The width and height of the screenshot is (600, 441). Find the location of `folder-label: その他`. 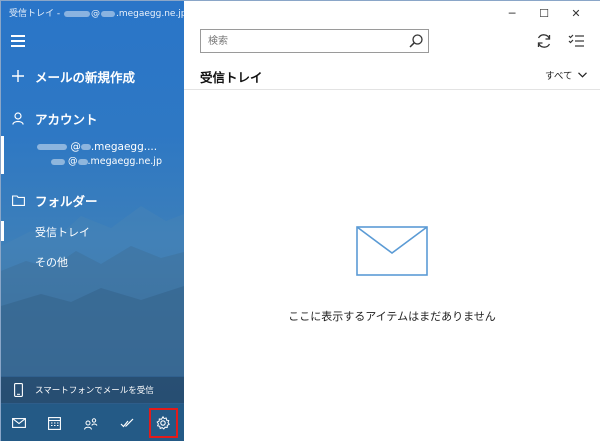

folder-label: その他 is located at coordinates (51, 262).